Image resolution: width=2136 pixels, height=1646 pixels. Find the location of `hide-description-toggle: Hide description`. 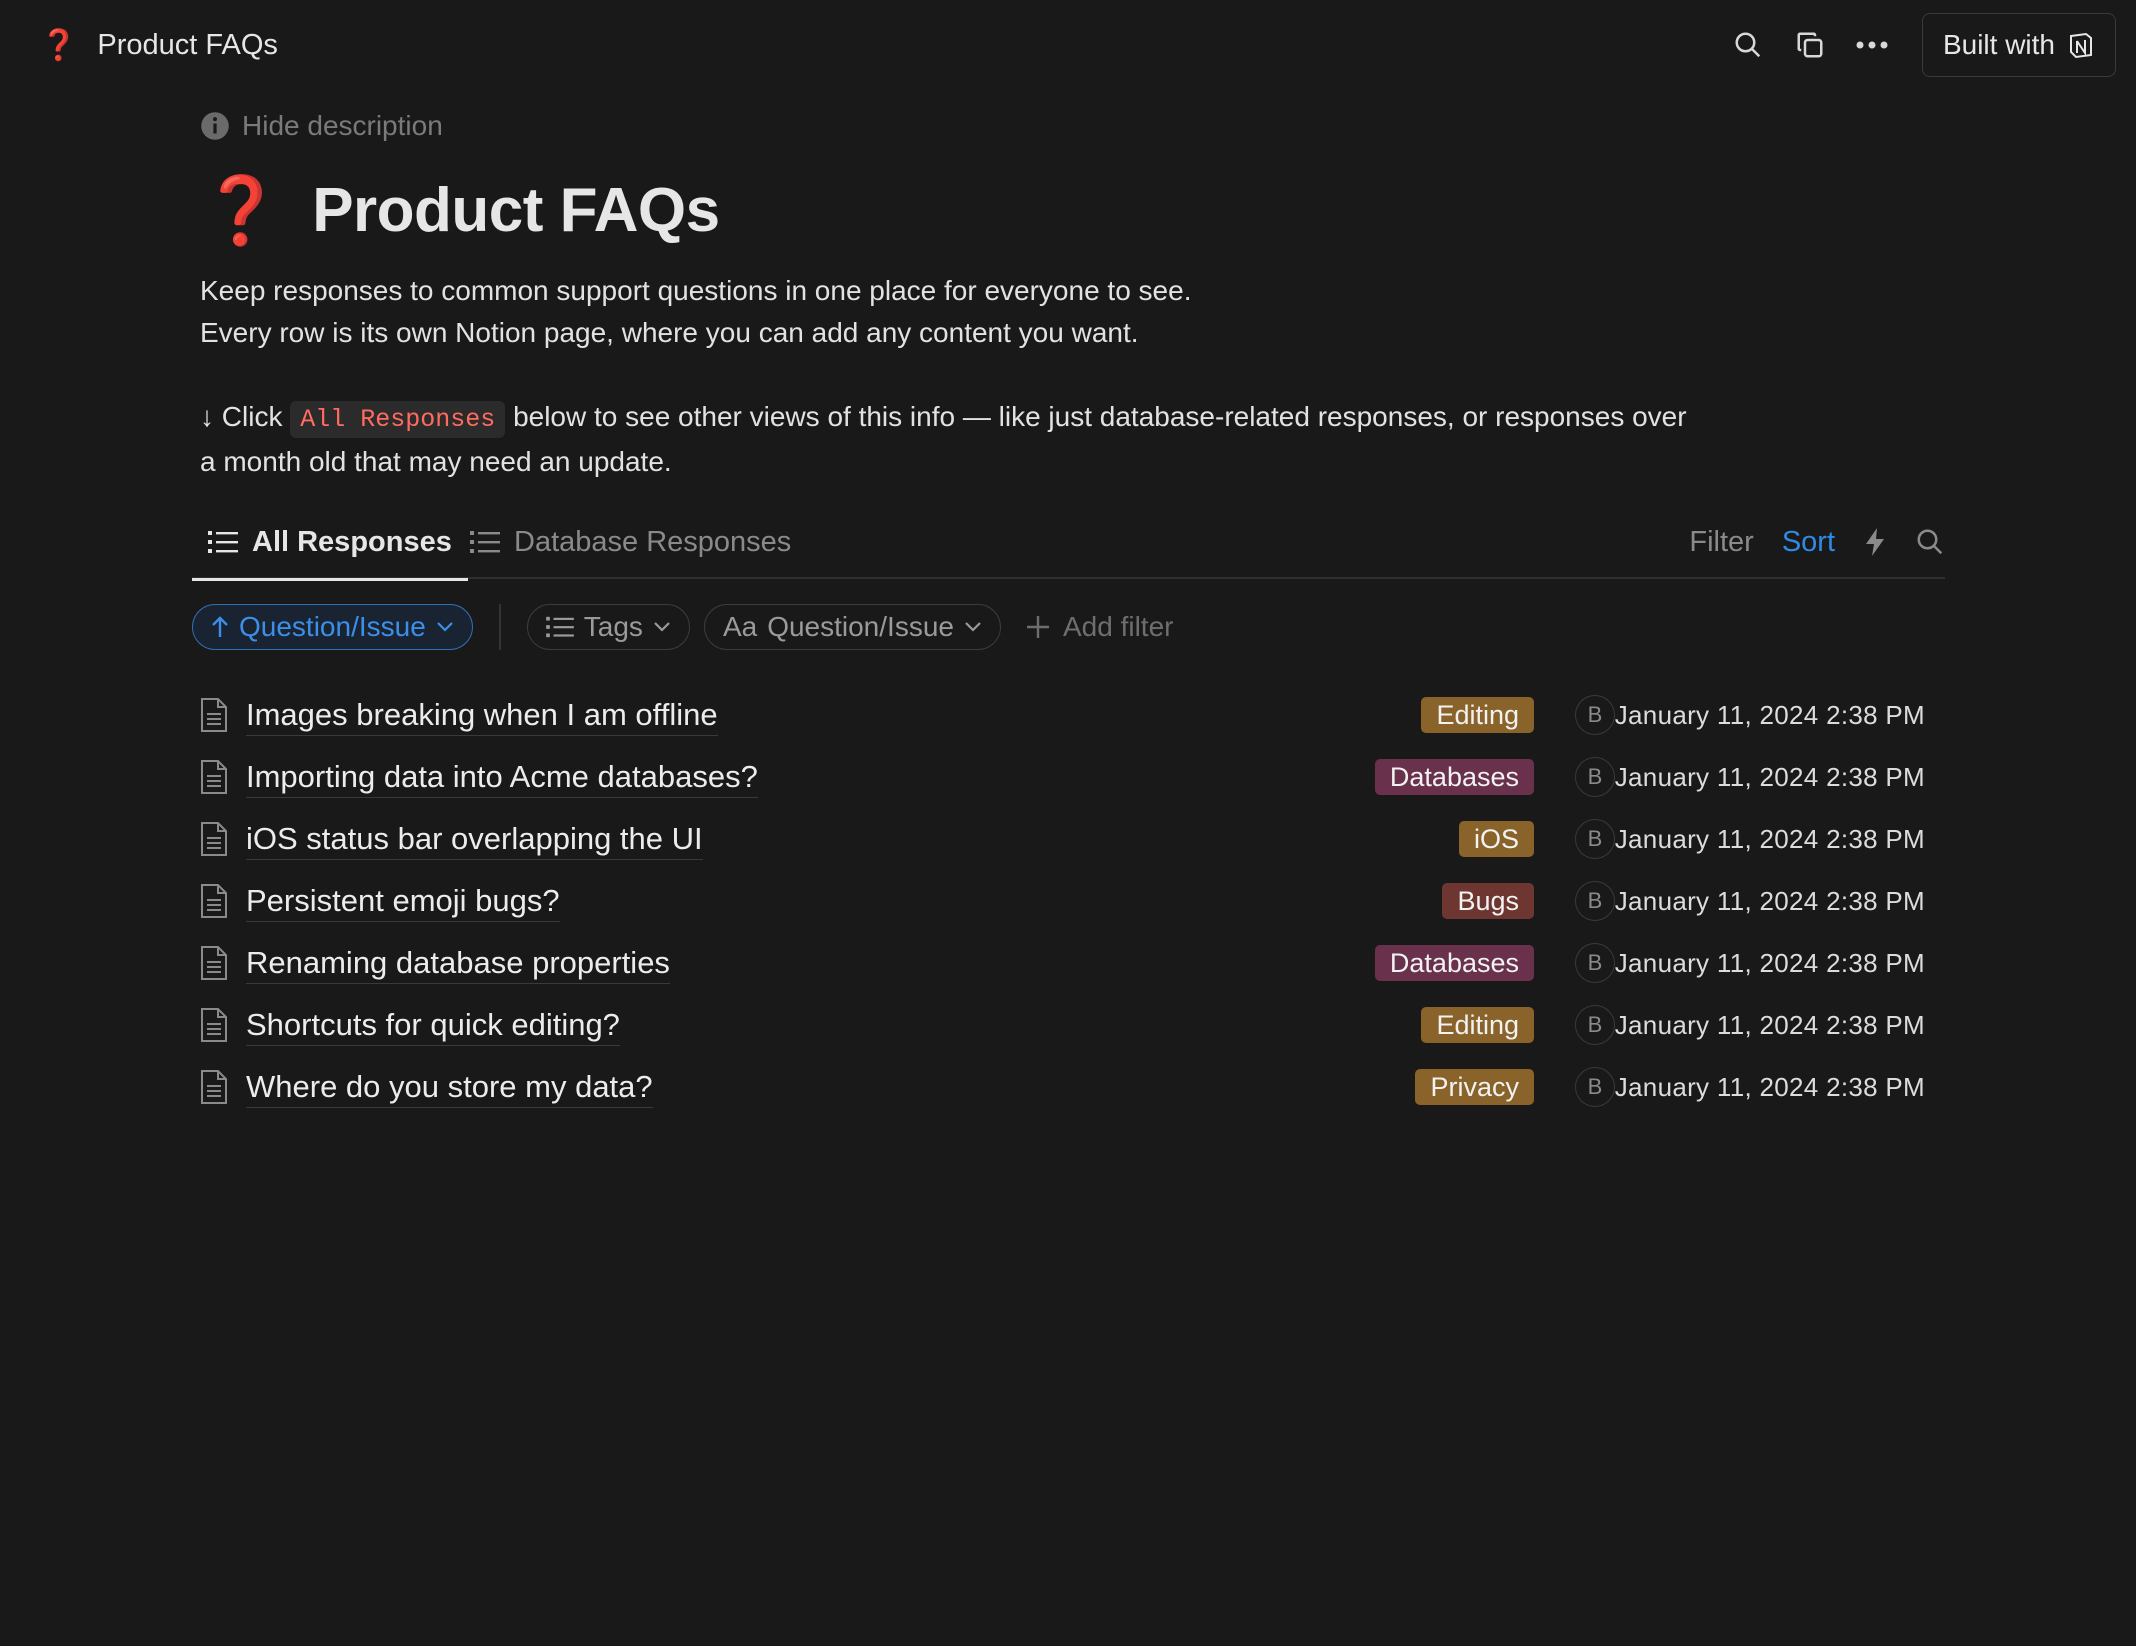

hide-description-toggle: Hide description is located at coordinates (1072, 126).